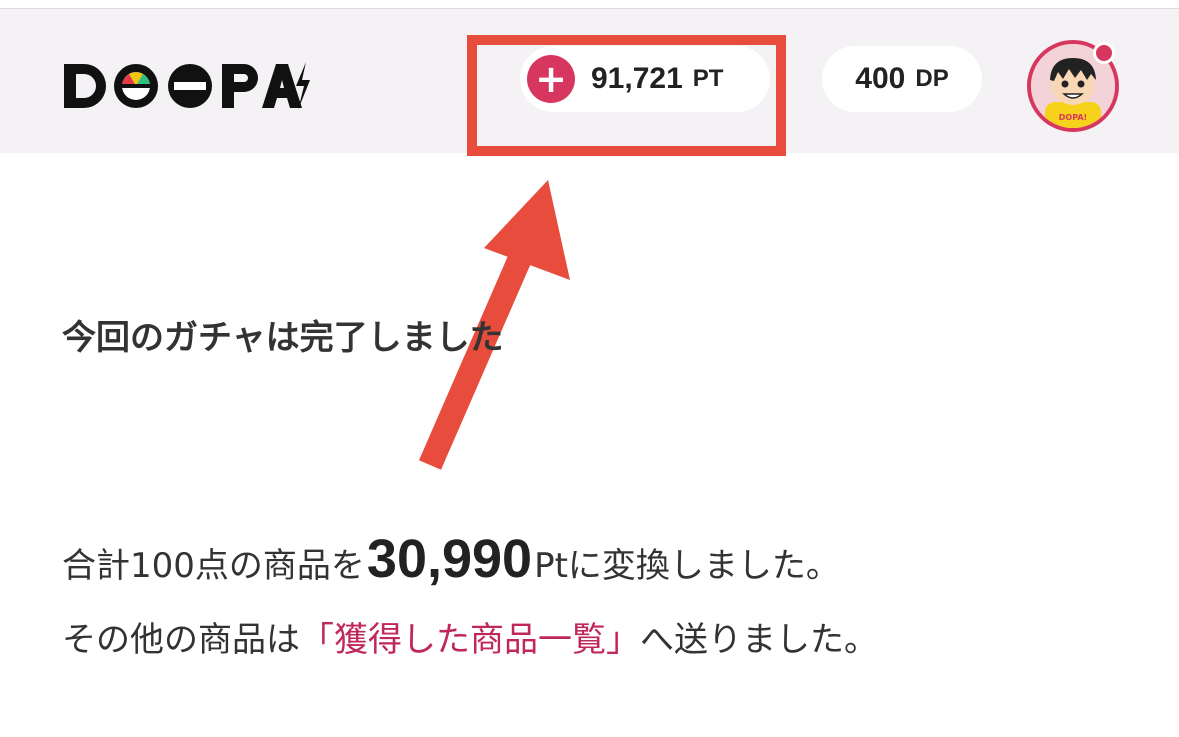 This screenshot has width=1179, height=737. I want to click on converted-points-amount: 30,990, so click(449, 559).